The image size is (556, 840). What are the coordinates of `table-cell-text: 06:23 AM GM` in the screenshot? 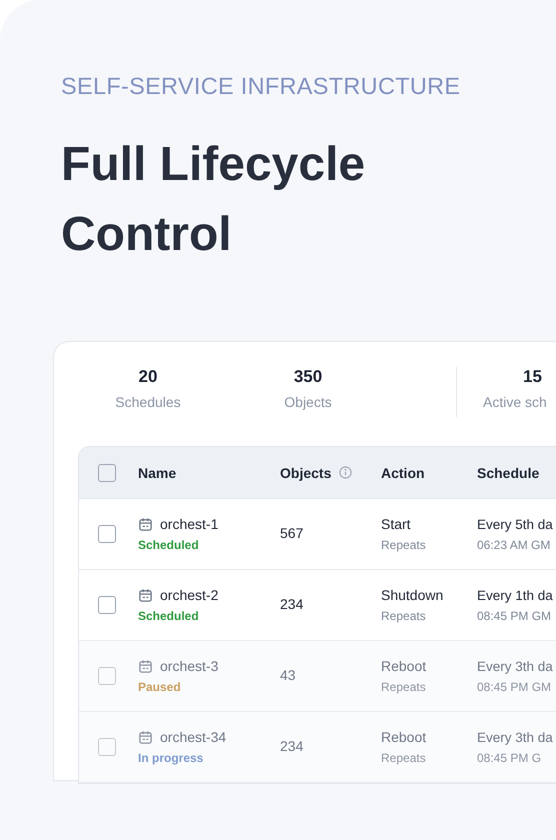 It's located at (514, 545).